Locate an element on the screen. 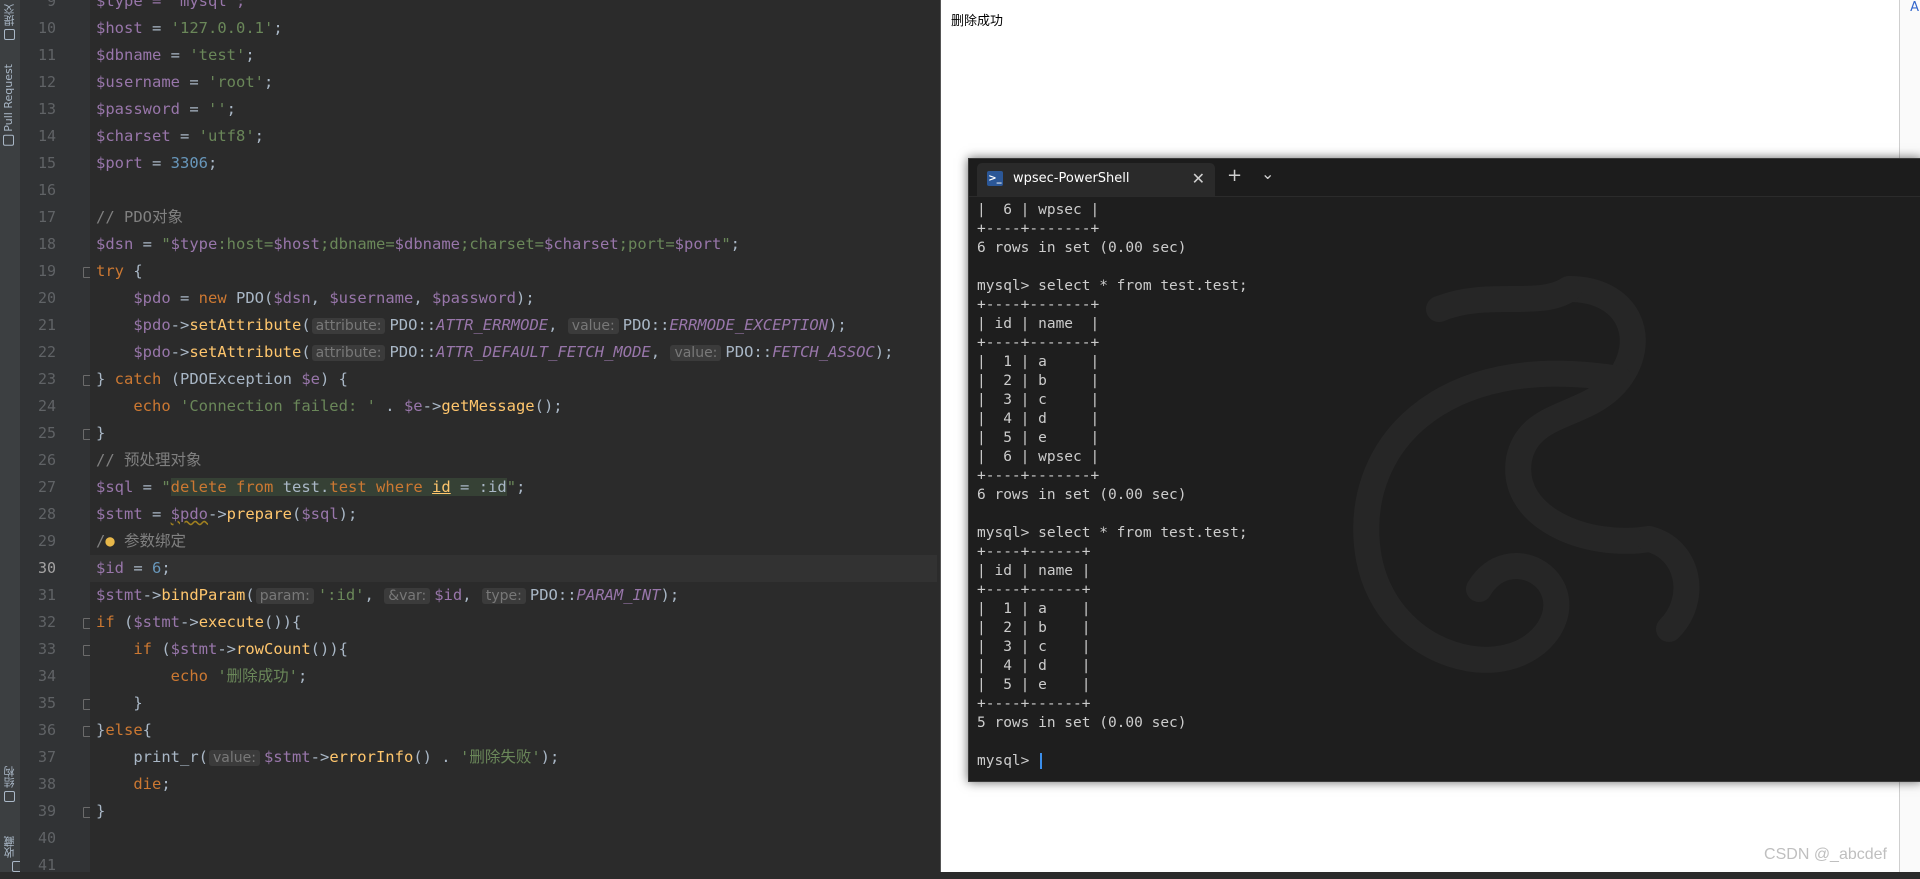 This screenshot has height=879, width=1920. code-line-28: $stmt = $pdo->prepare($sql); is located at coordinates (227, 514).